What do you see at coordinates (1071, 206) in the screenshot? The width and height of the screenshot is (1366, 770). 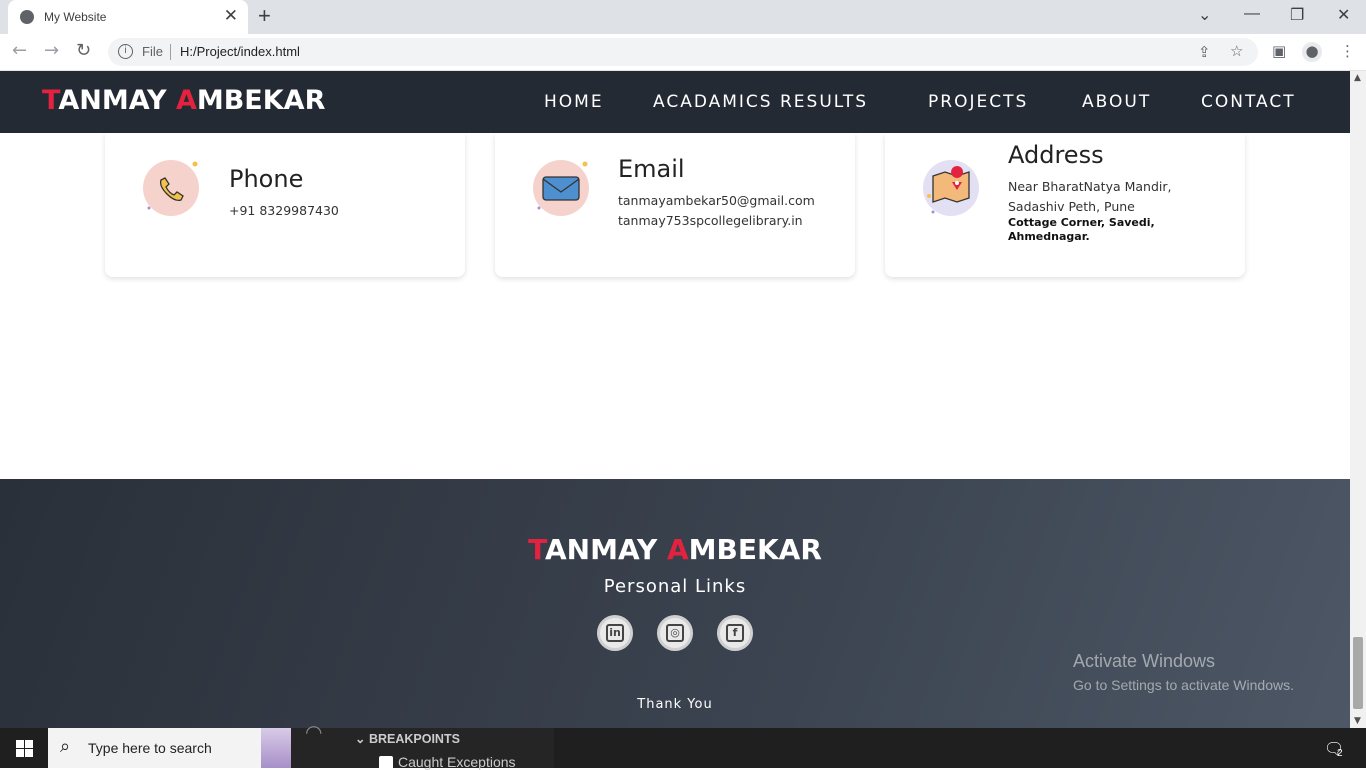 I see `address-line-2: Sadashiv Peth, Pune` at bounding box center [1071, 206].